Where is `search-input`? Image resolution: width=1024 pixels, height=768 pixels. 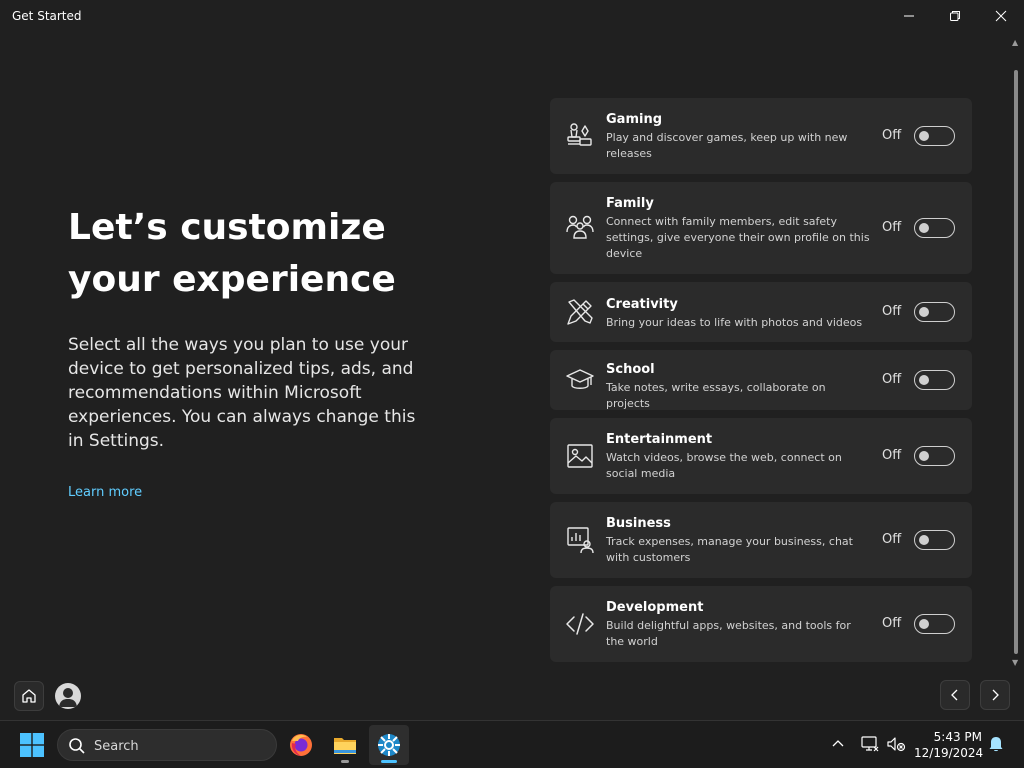
search-input is located at coordinates (179, 746).